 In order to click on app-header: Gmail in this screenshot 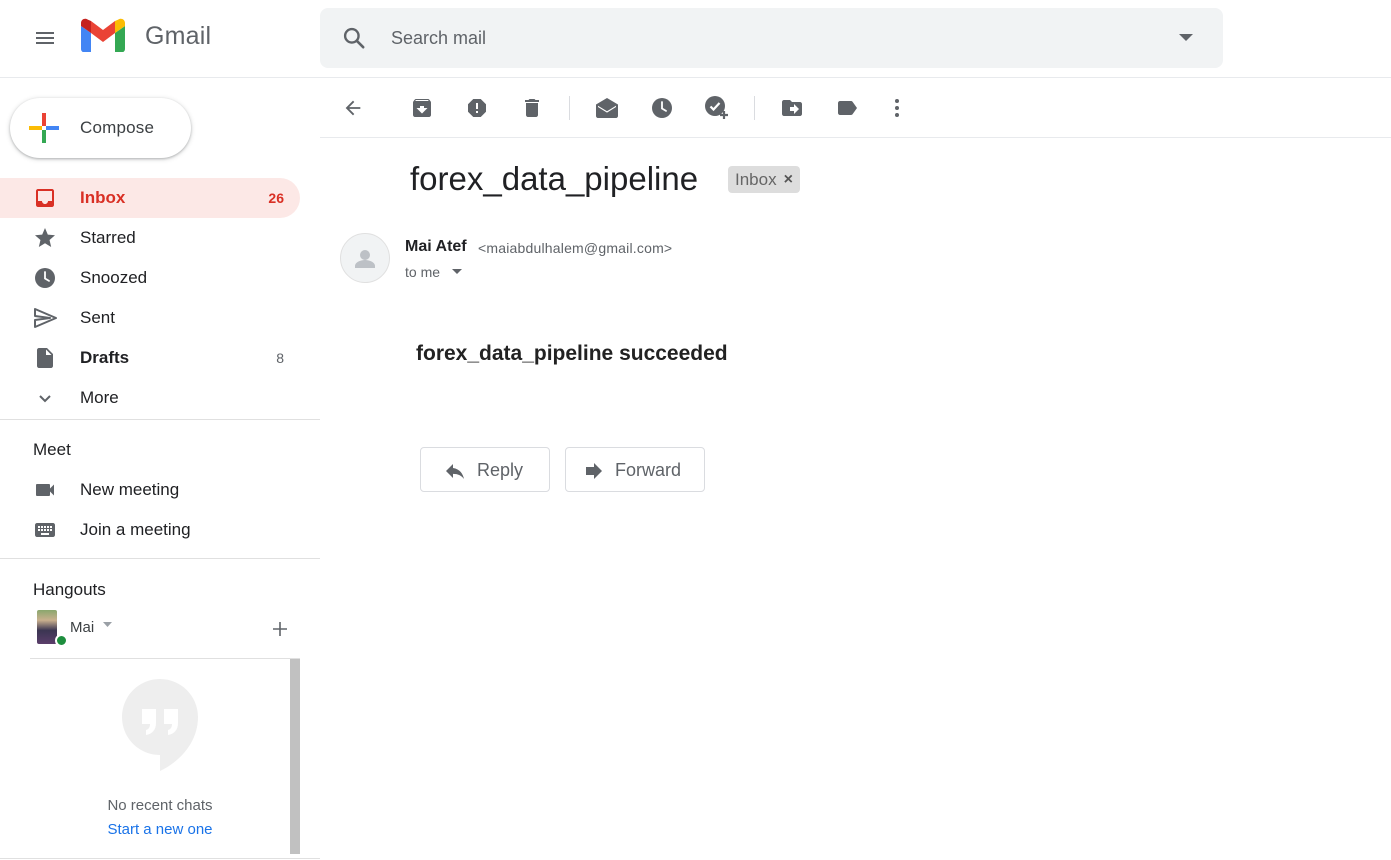, I will do `click(695, 39)`.